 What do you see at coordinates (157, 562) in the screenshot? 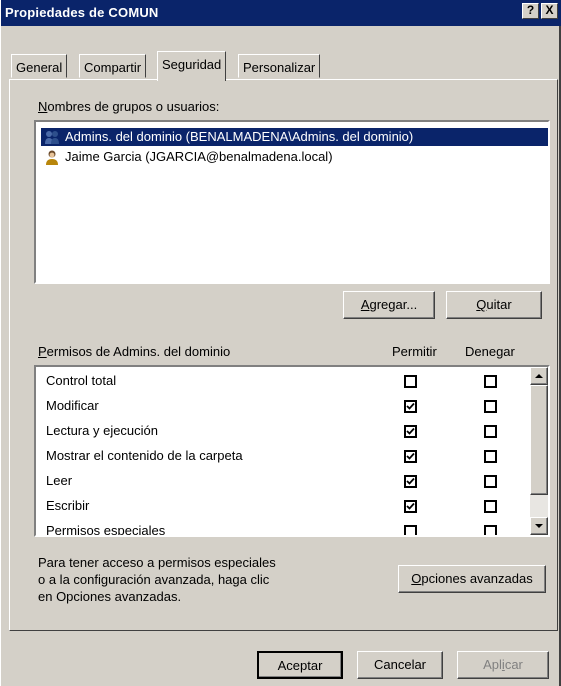
I see `advanced-text-line1: Para tener acceso a permisos especiales` at bounding box center [157, 562].